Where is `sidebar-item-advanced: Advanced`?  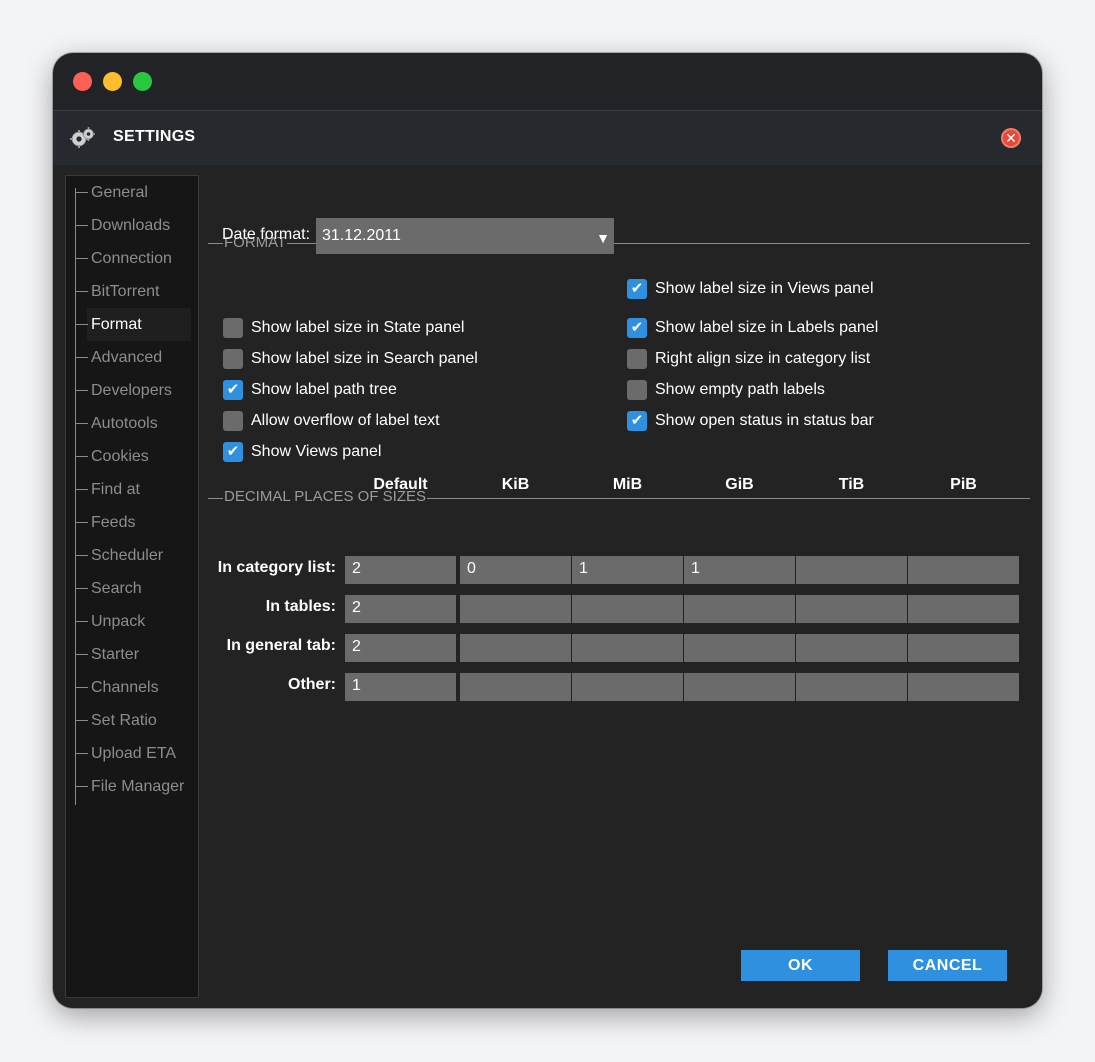
sidebar-item-advanced: Advanced is located at coordinates (134, 357).